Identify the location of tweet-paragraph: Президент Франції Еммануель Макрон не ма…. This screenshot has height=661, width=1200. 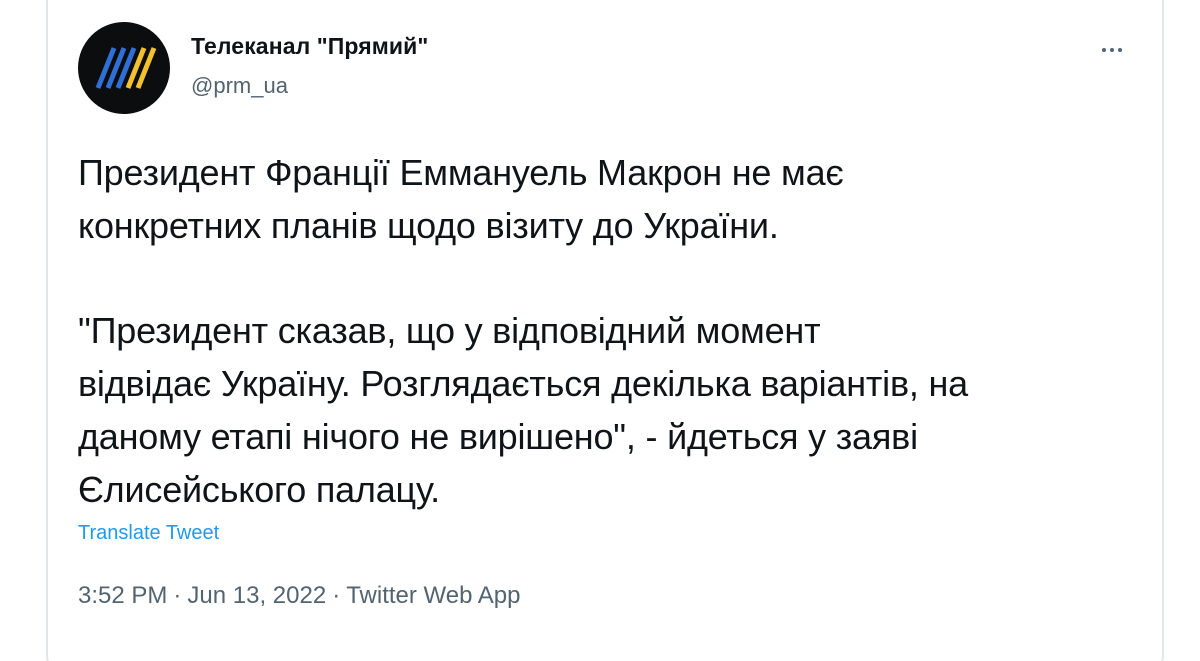
(461, 199).